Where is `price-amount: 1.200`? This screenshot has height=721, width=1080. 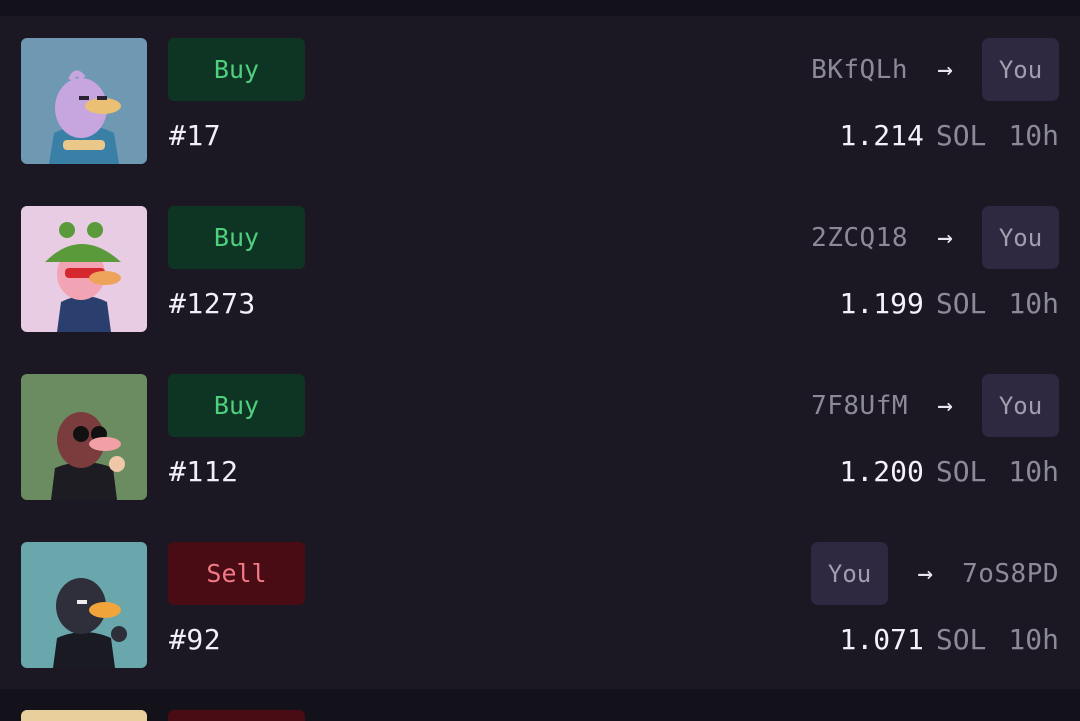
price-amount: 1.200 is located at coordinates (881, 471).